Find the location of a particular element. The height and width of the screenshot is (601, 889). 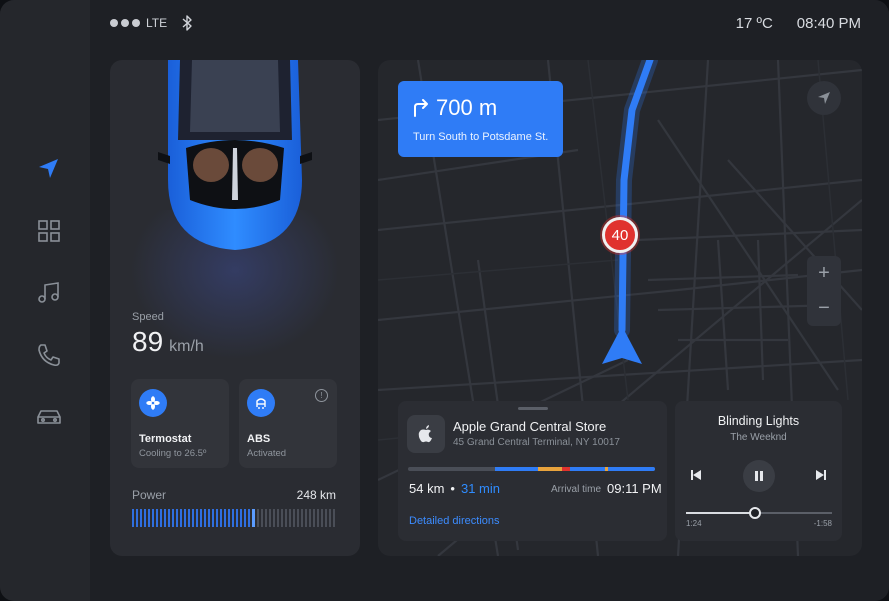

music-player: Blinding Lights The Weeknd 1:24 -1:58 is located at coordinates (758, 471).